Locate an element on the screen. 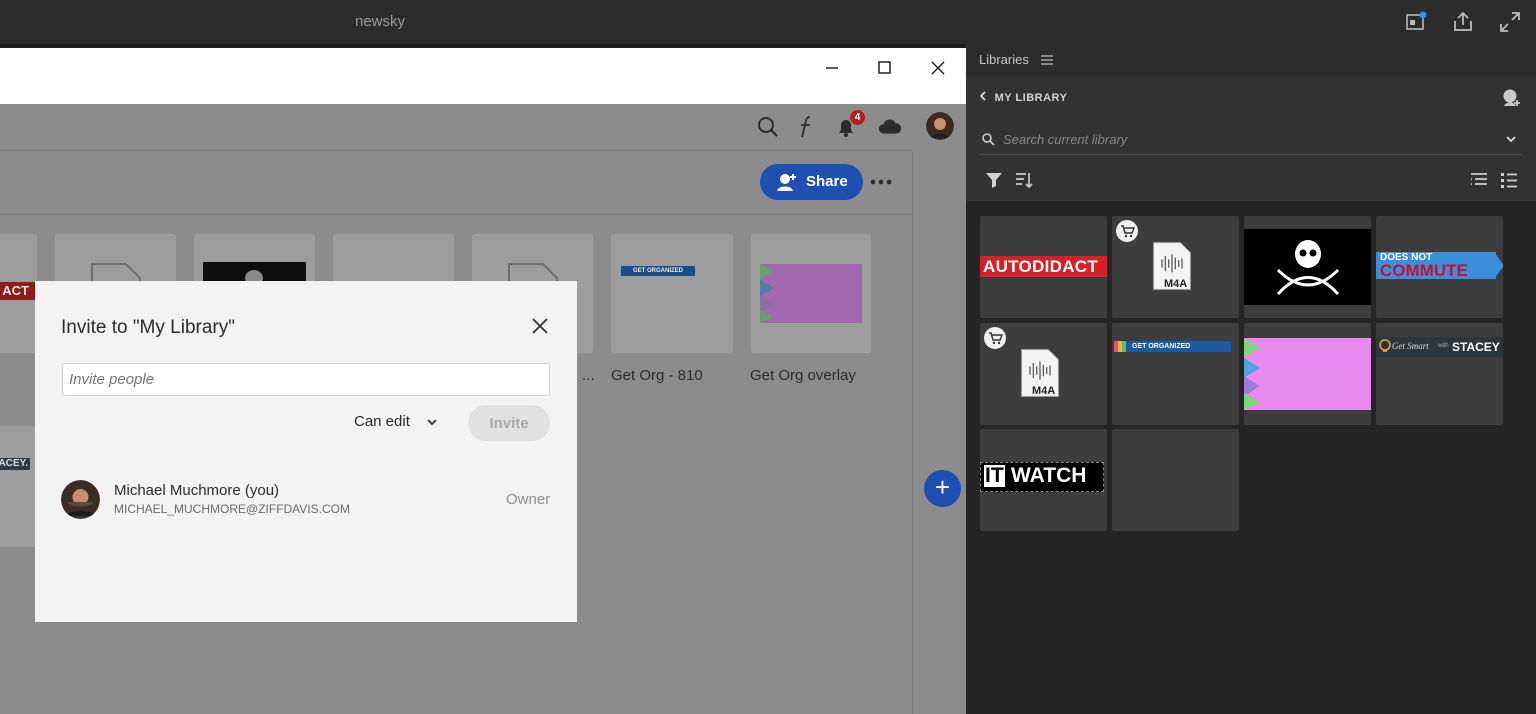 This screenshot has width=1536, height=714. list-view-icon is located at coordinates (1509, 180).